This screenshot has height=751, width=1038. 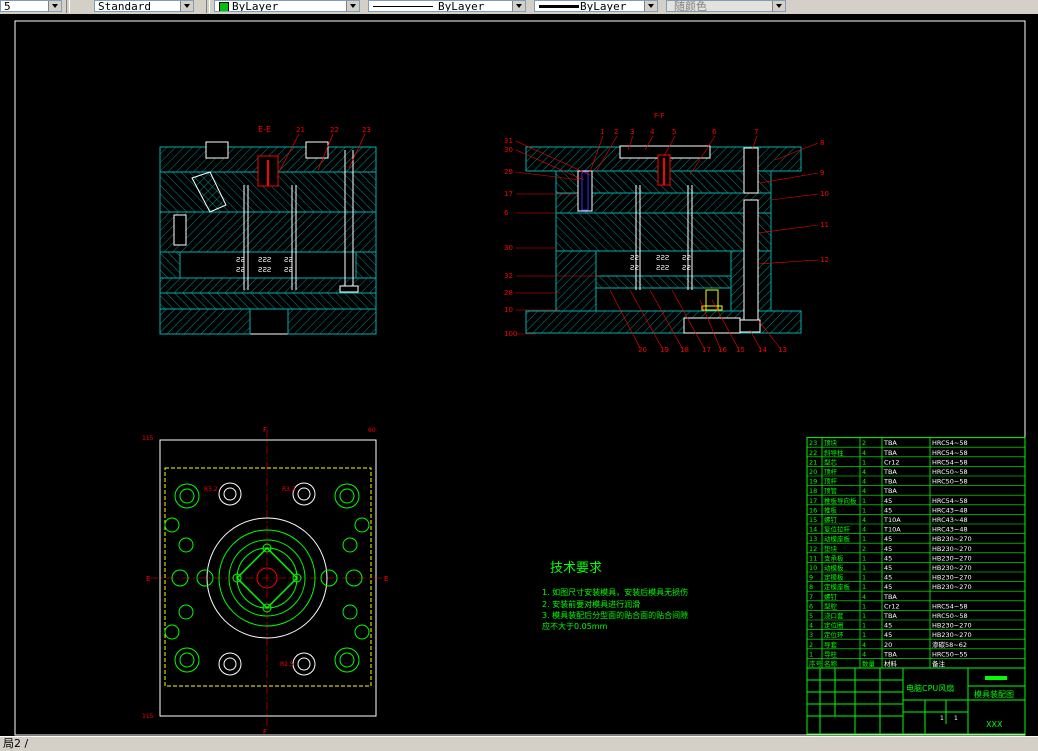 What do you see at coordinates (811, 606) in the screenshot?
I see `bom-cell: 6` at bounding box center [811, 606].